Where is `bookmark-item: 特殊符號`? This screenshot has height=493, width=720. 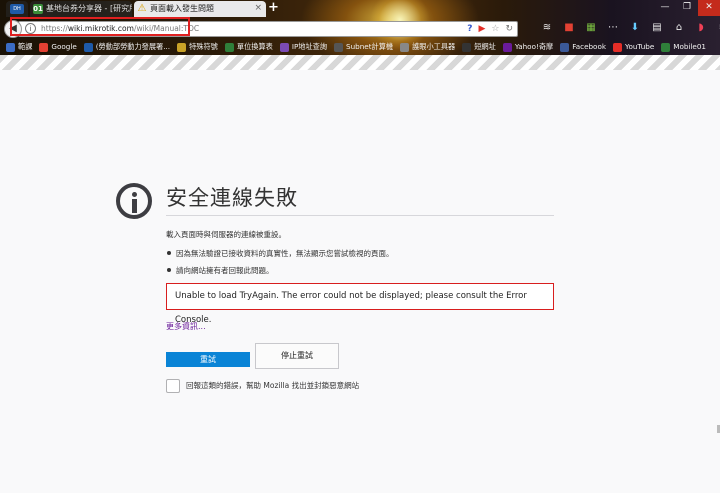 bookmark-item: 特殊符號 is located at coordinates (197, 47).